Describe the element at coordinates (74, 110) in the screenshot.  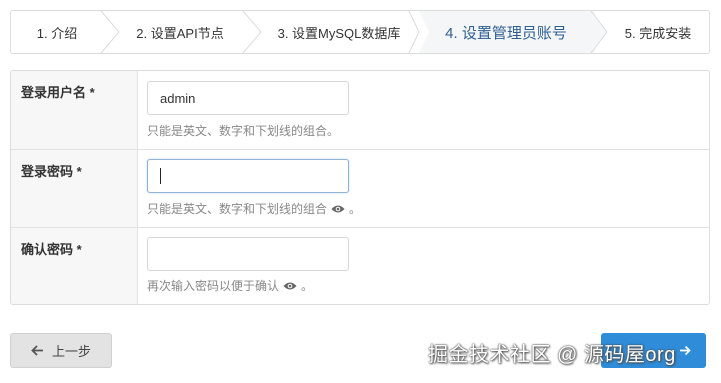
I see `username-label: 登录用户名 *` at that location.